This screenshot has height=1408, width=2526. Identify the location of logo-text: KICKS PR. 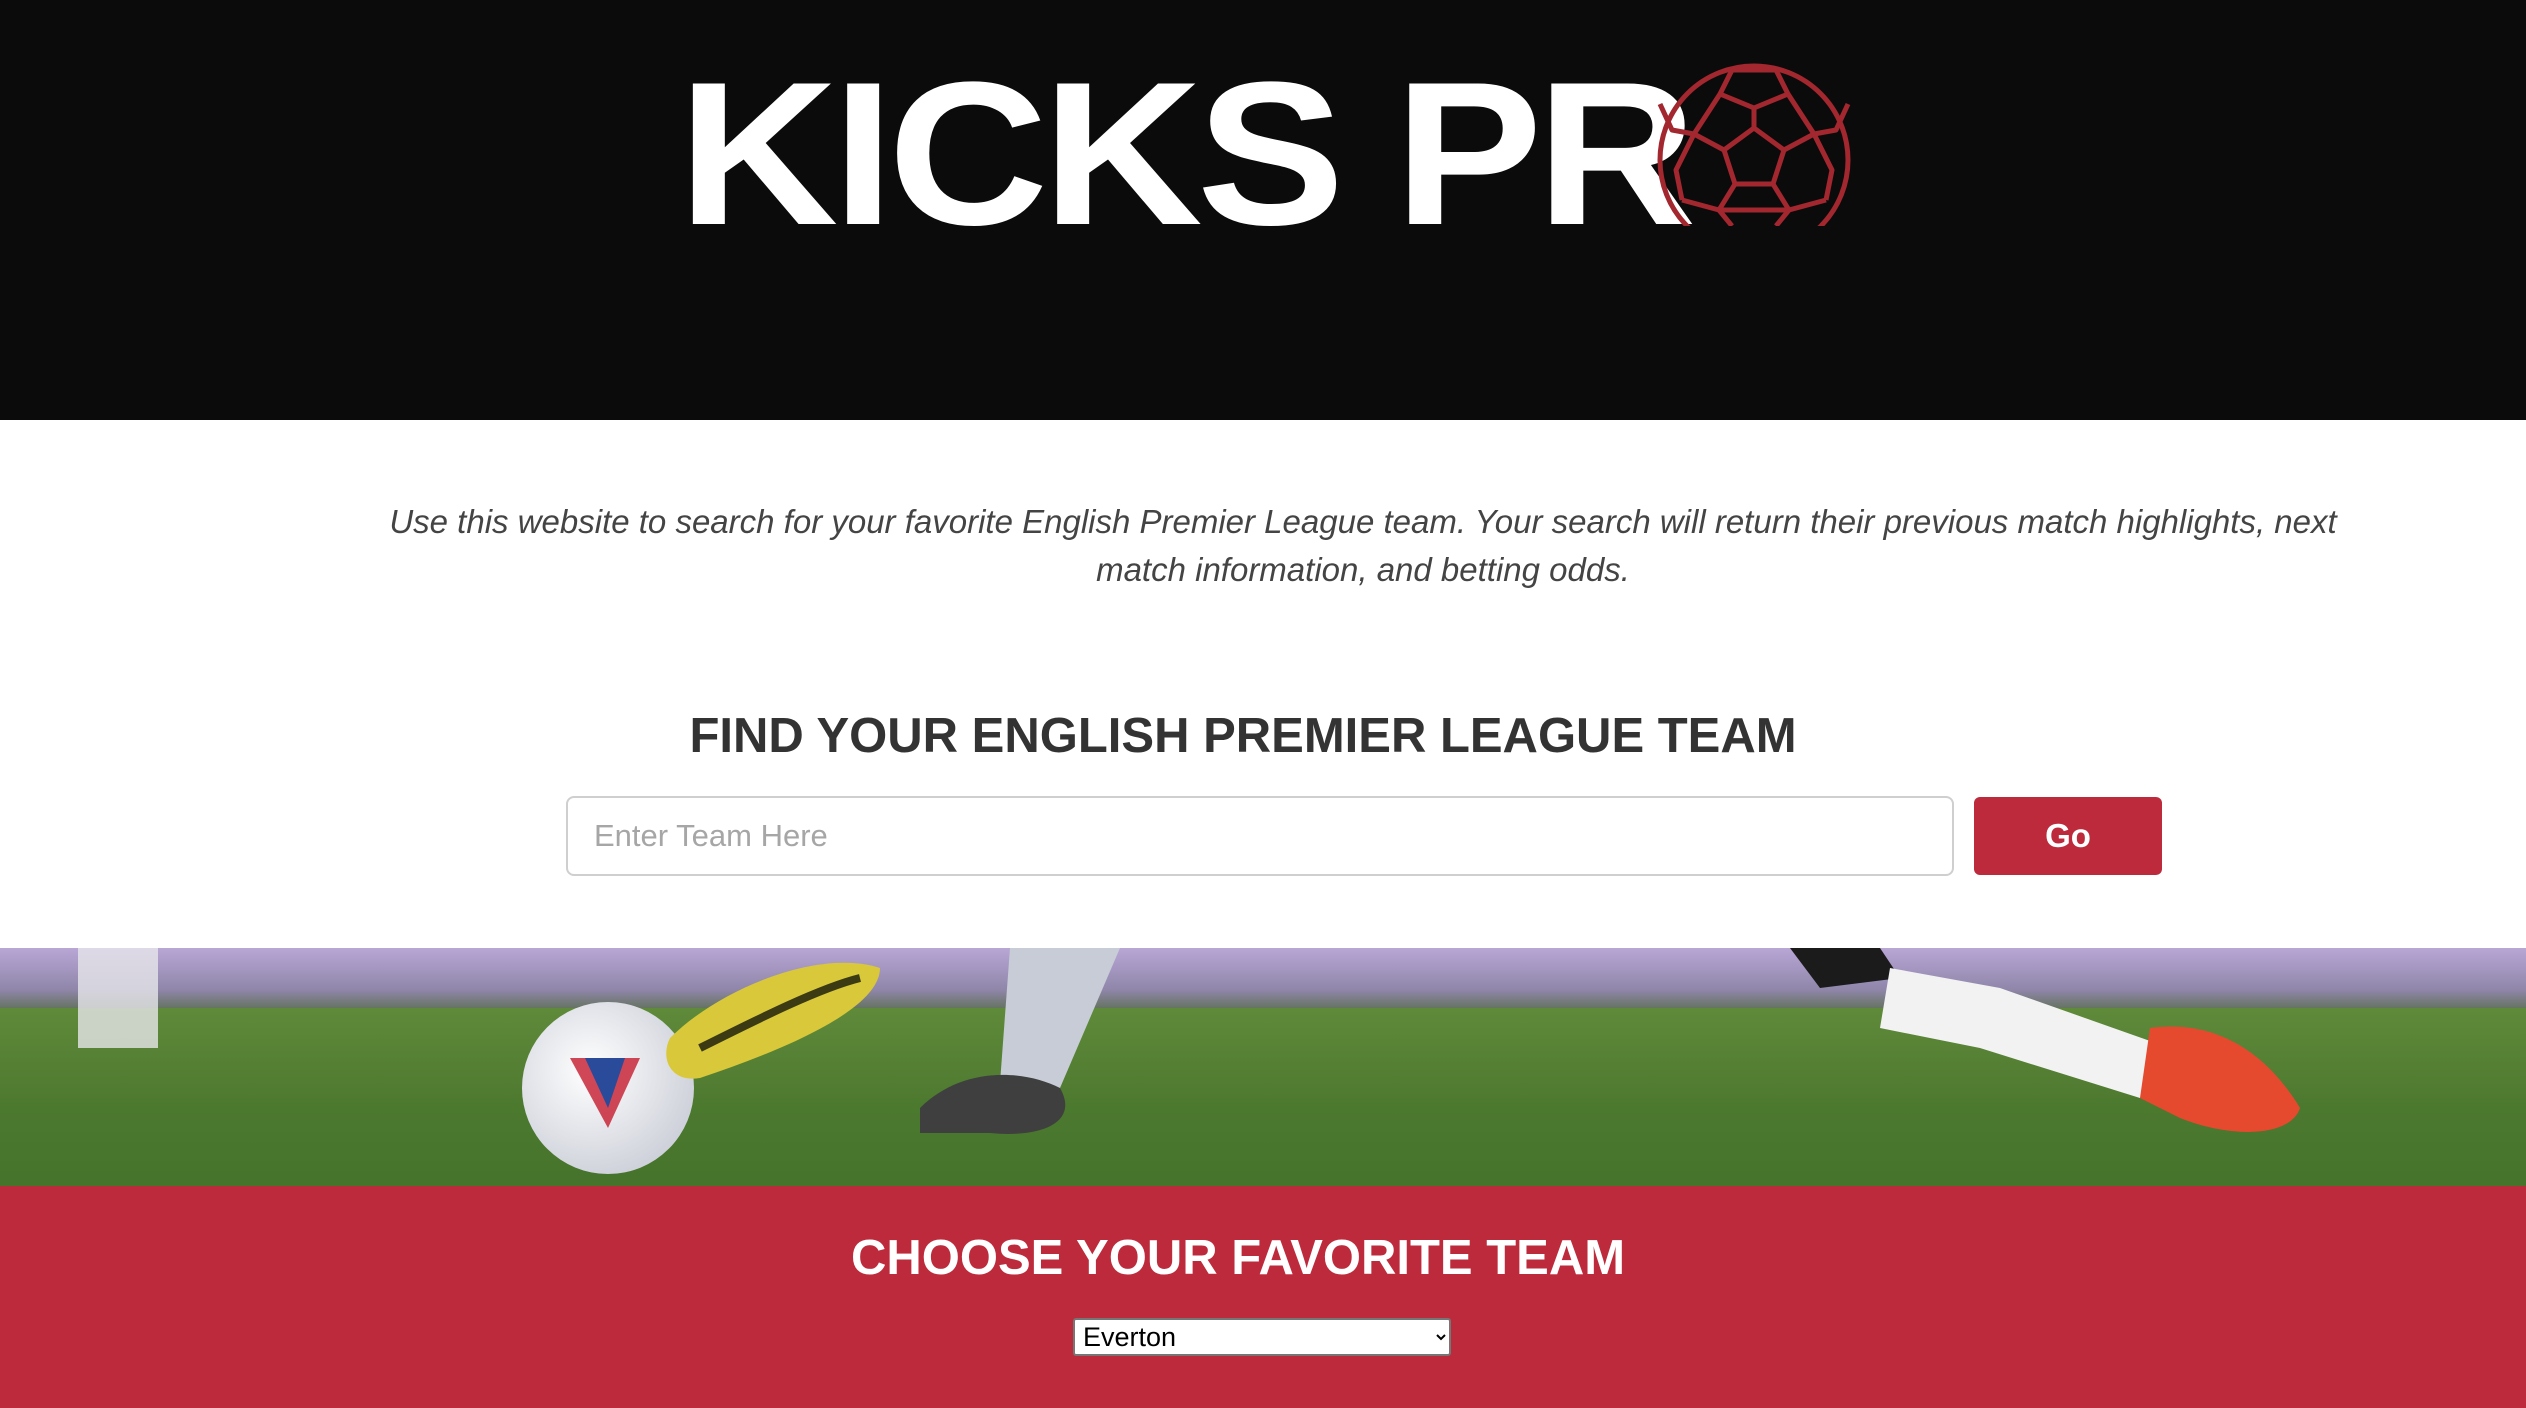
(1187, 154).